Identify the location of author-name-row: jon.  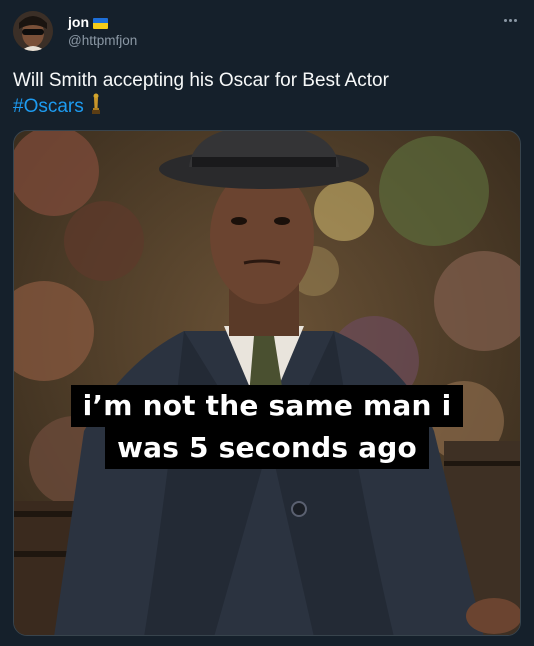
(88, 22).